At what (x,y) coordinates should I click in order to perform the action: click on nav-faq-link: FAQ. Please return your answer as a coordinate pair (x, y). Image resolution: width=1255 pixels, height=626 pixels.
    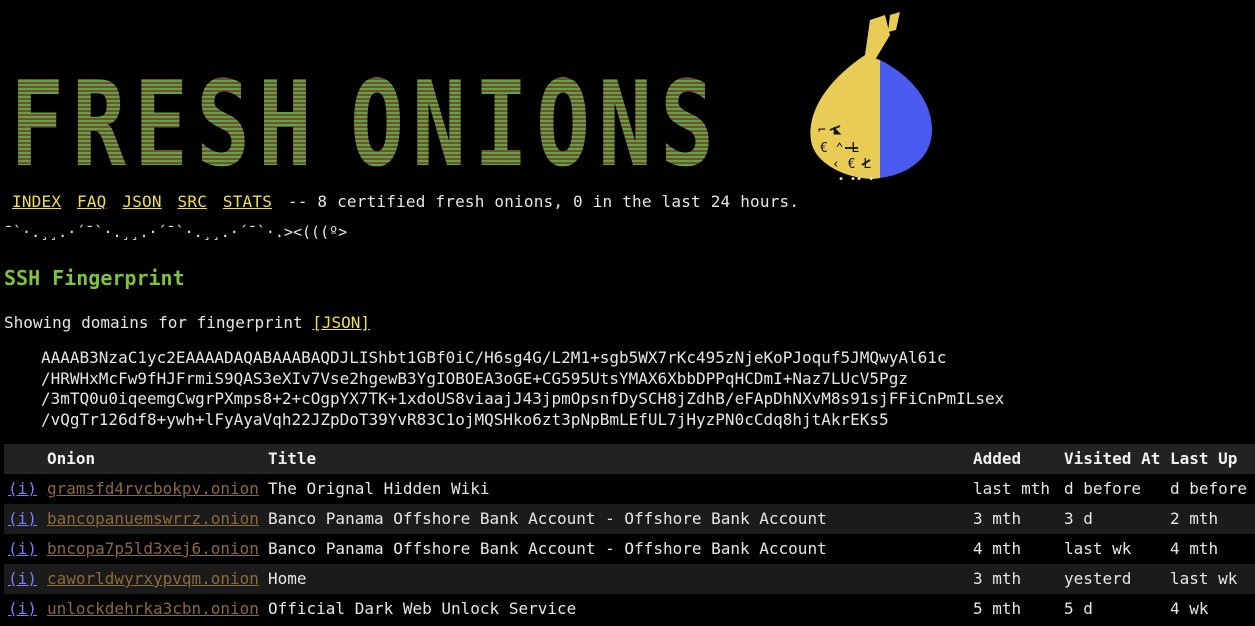
    Looking at the image, I should click on (92, 201).